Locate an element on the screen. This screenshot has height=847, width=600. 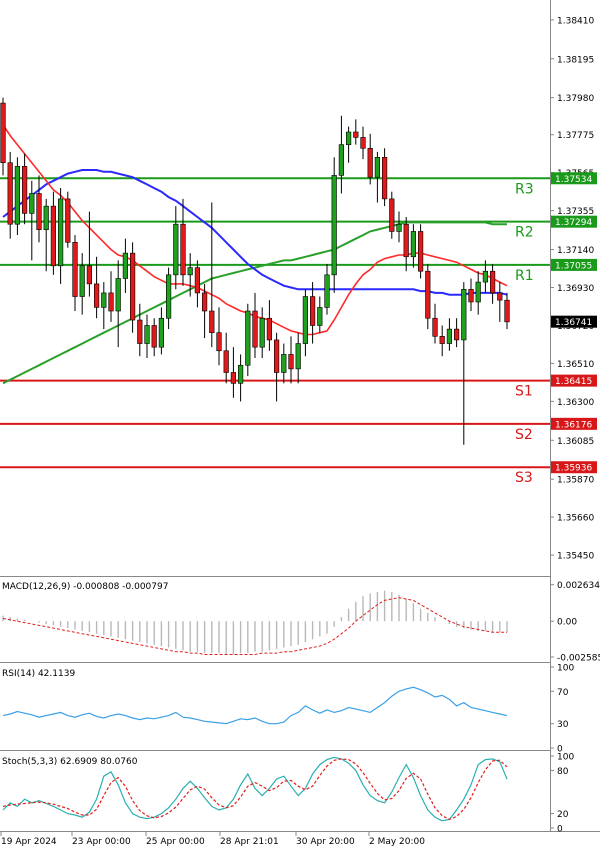
level-label-s1: S1 is located at coordinates (524, 392).